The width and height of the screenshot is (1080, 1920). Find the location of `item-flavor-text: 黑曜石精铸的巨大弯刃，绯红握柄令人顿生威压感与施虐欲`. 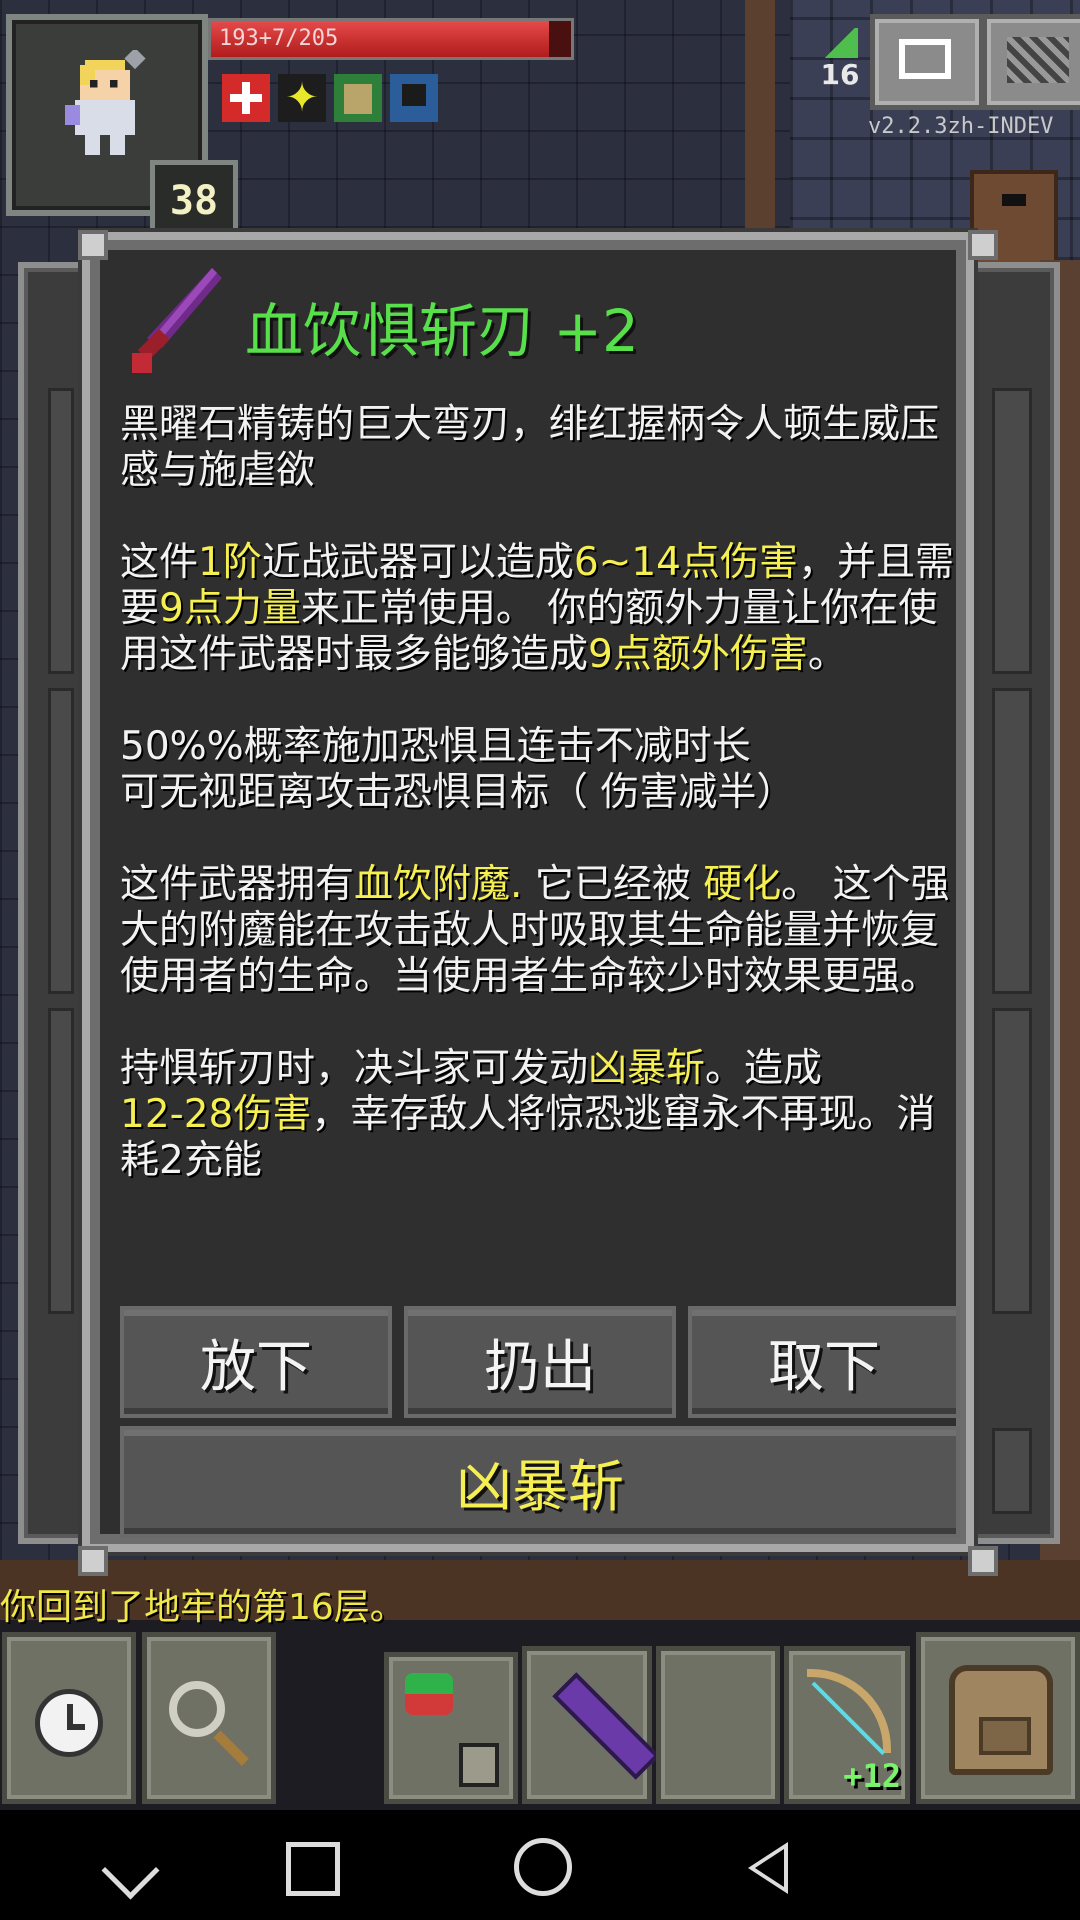

item-flavor-text: 黑曜石精铸的巨大弯刃，绯红握柄令人顿生威压感与施虐欲 is located at coordinates (530, 447).